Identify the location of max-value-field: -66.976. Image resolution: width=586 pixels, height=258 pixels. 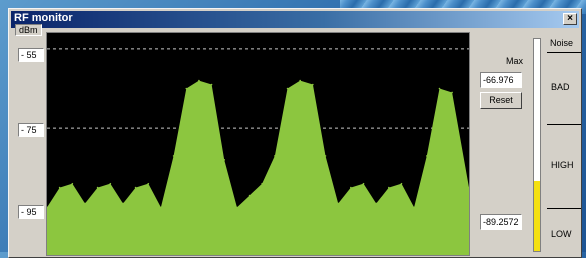
(501, 80).